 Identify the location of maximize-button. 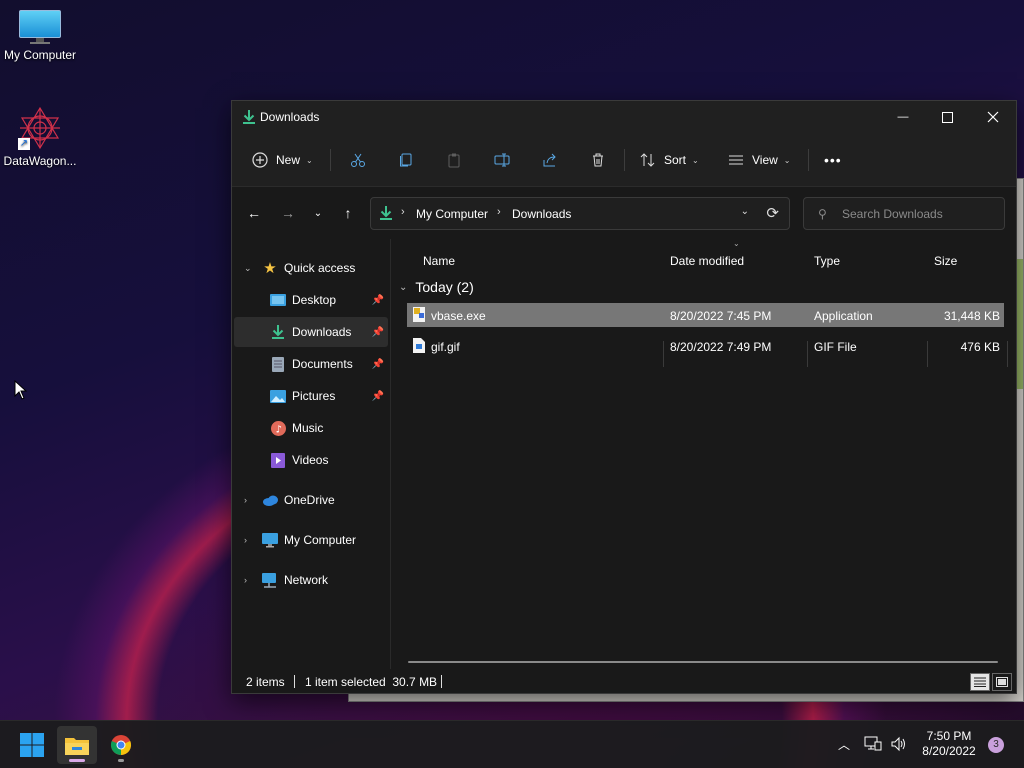
(947, 117).